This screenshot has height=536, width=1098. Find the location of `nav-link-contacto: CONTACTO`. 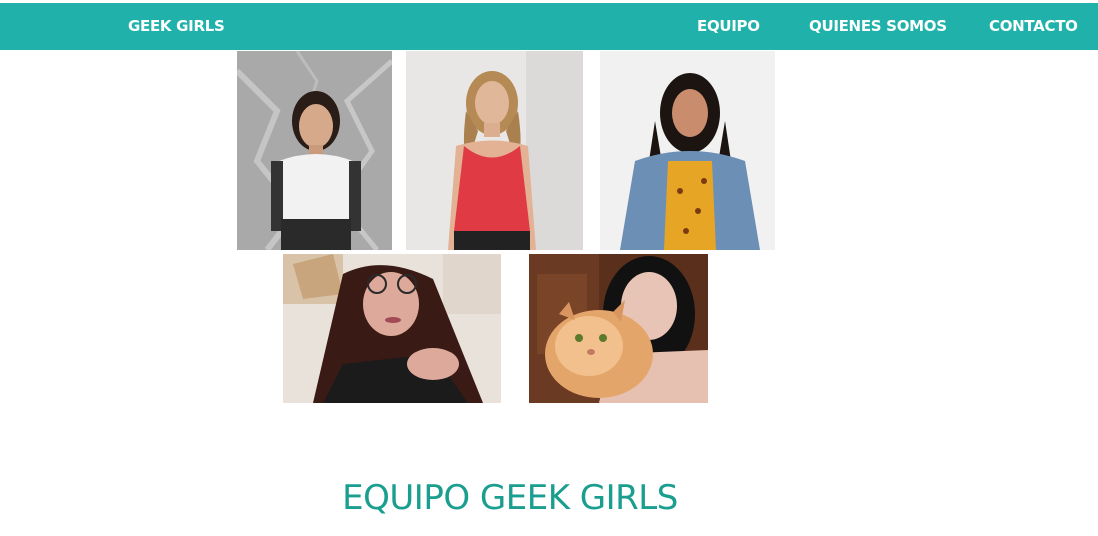

nav-link-contacto: CONTACTO is located at coordinates (1033, 26).